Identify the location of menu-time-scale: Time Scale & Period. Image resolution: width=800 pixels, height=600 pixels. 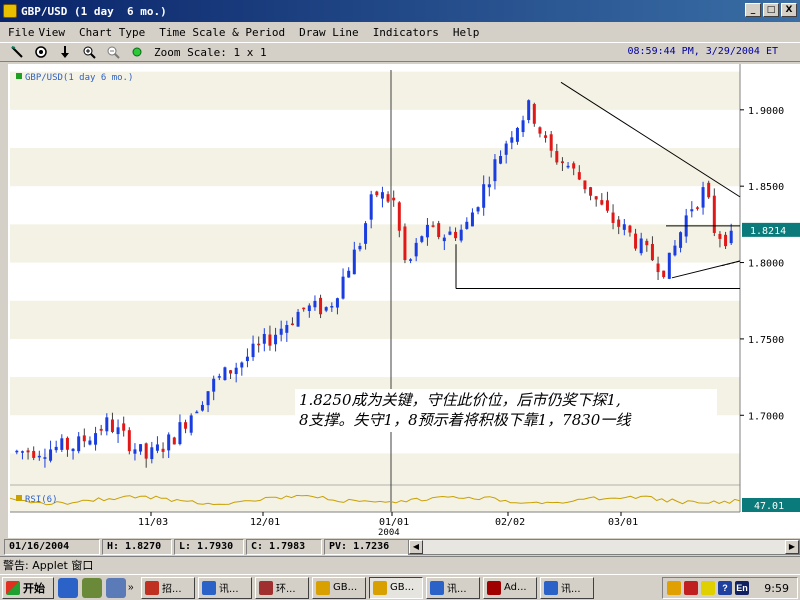
(222, 32).